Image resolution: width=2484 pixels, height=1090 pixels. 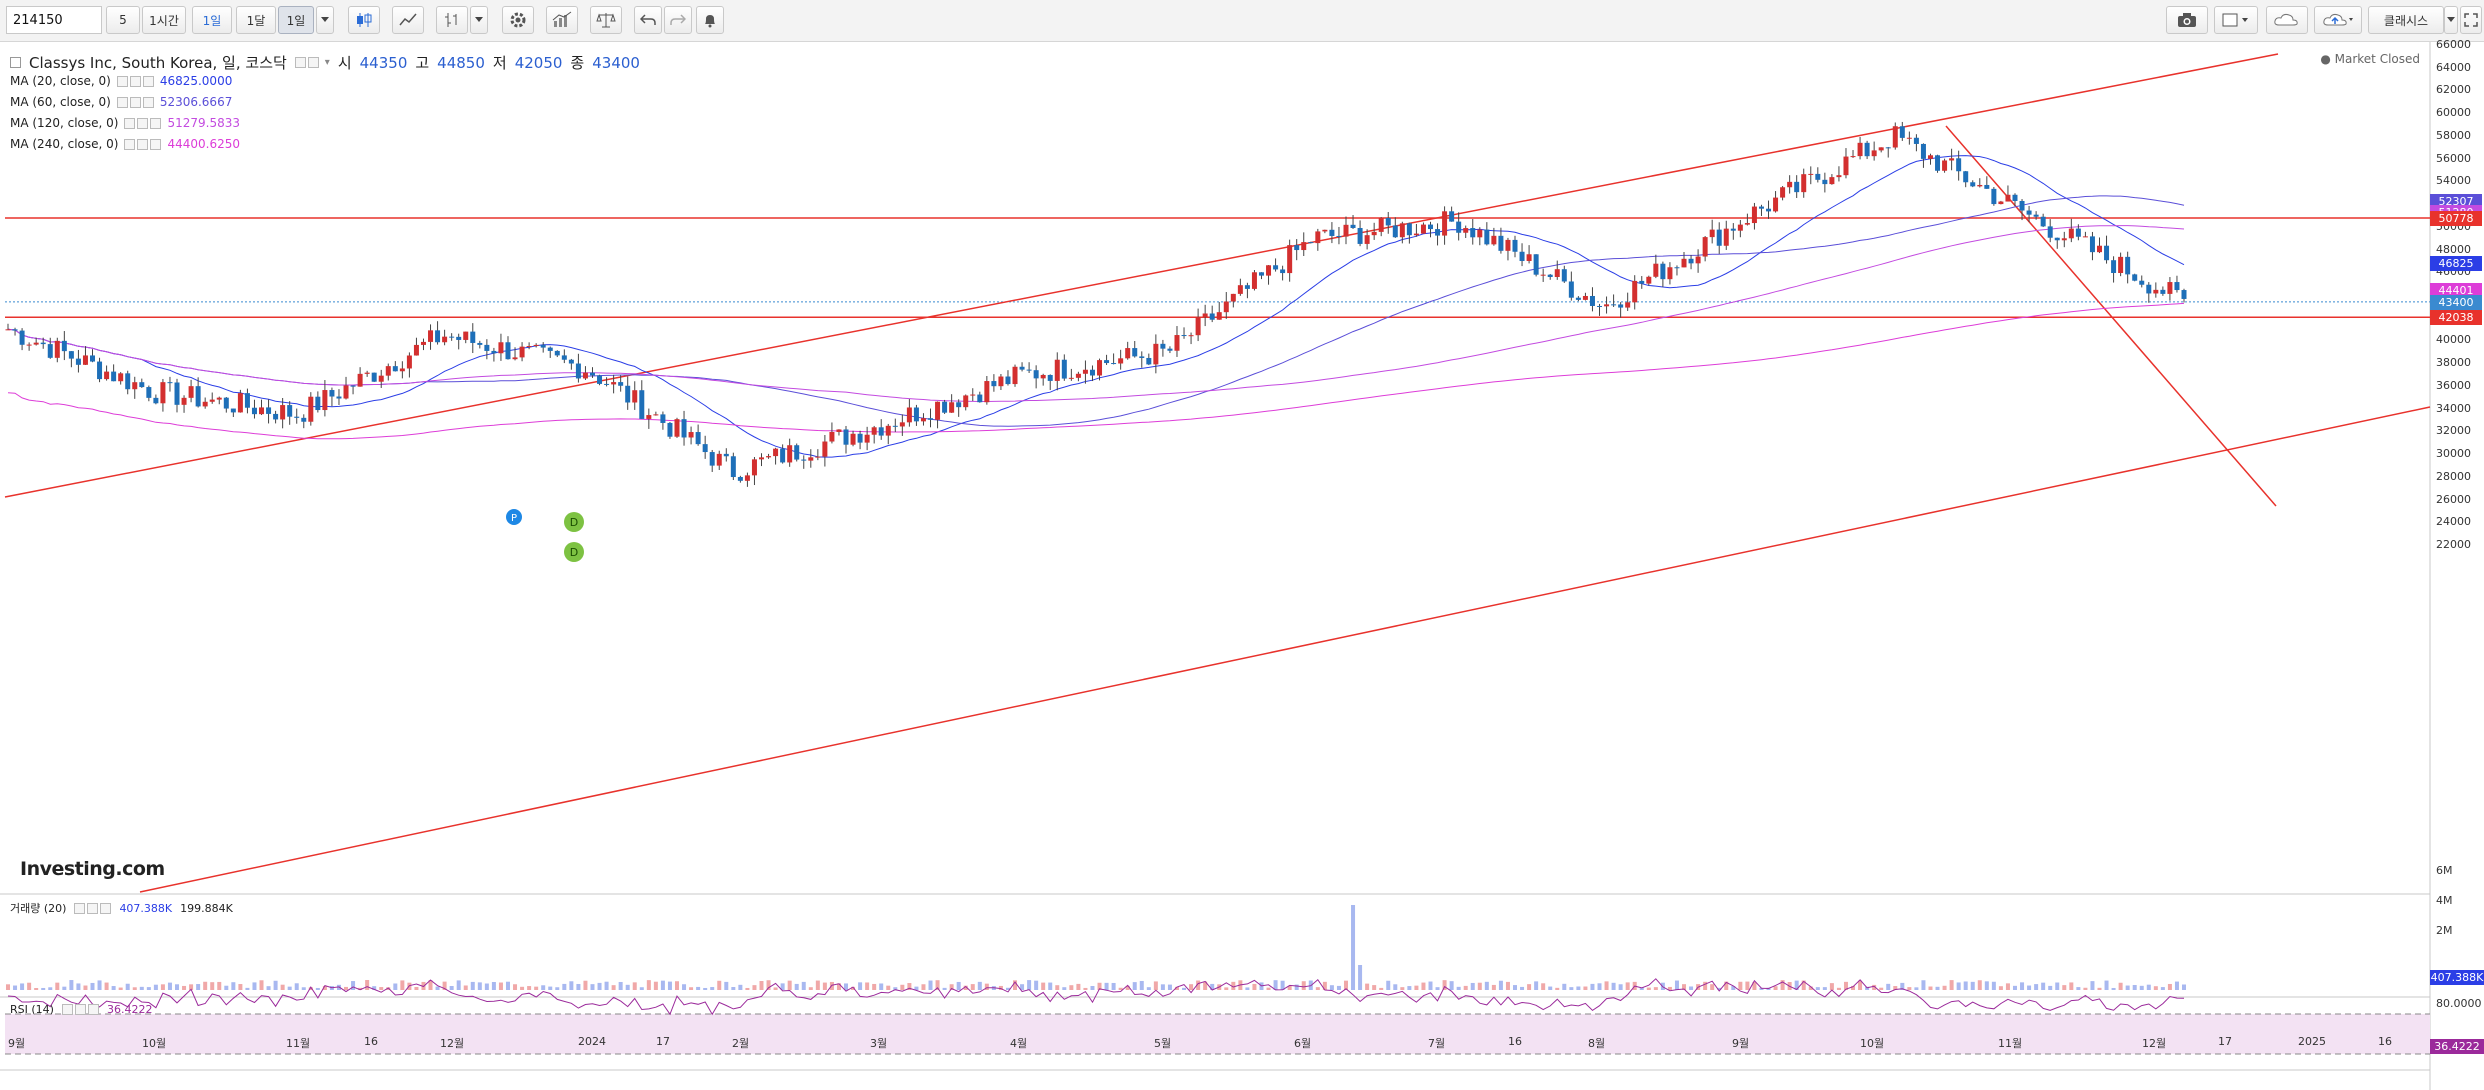 I want to click on interval-1hour-button: 1시간, so click(x=164, y=20).